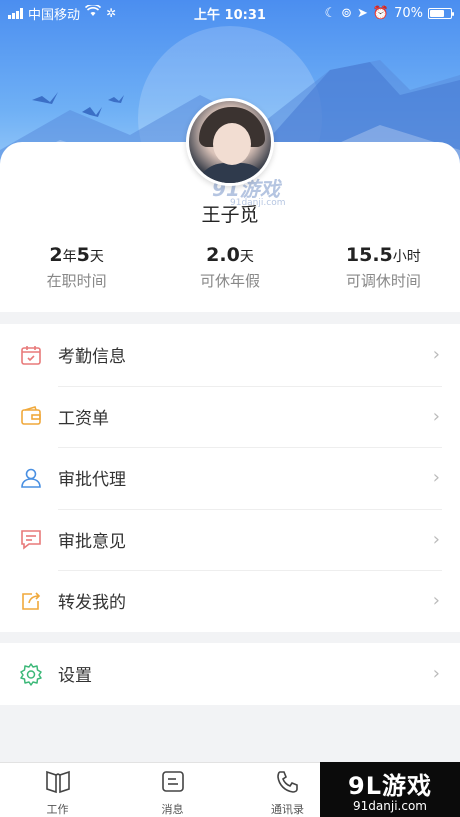  What do you see at coordinates (230, 416) in the screenshot?
I see `menu-item-payslip: 工资单 ›` at bounding box center [230, 416].